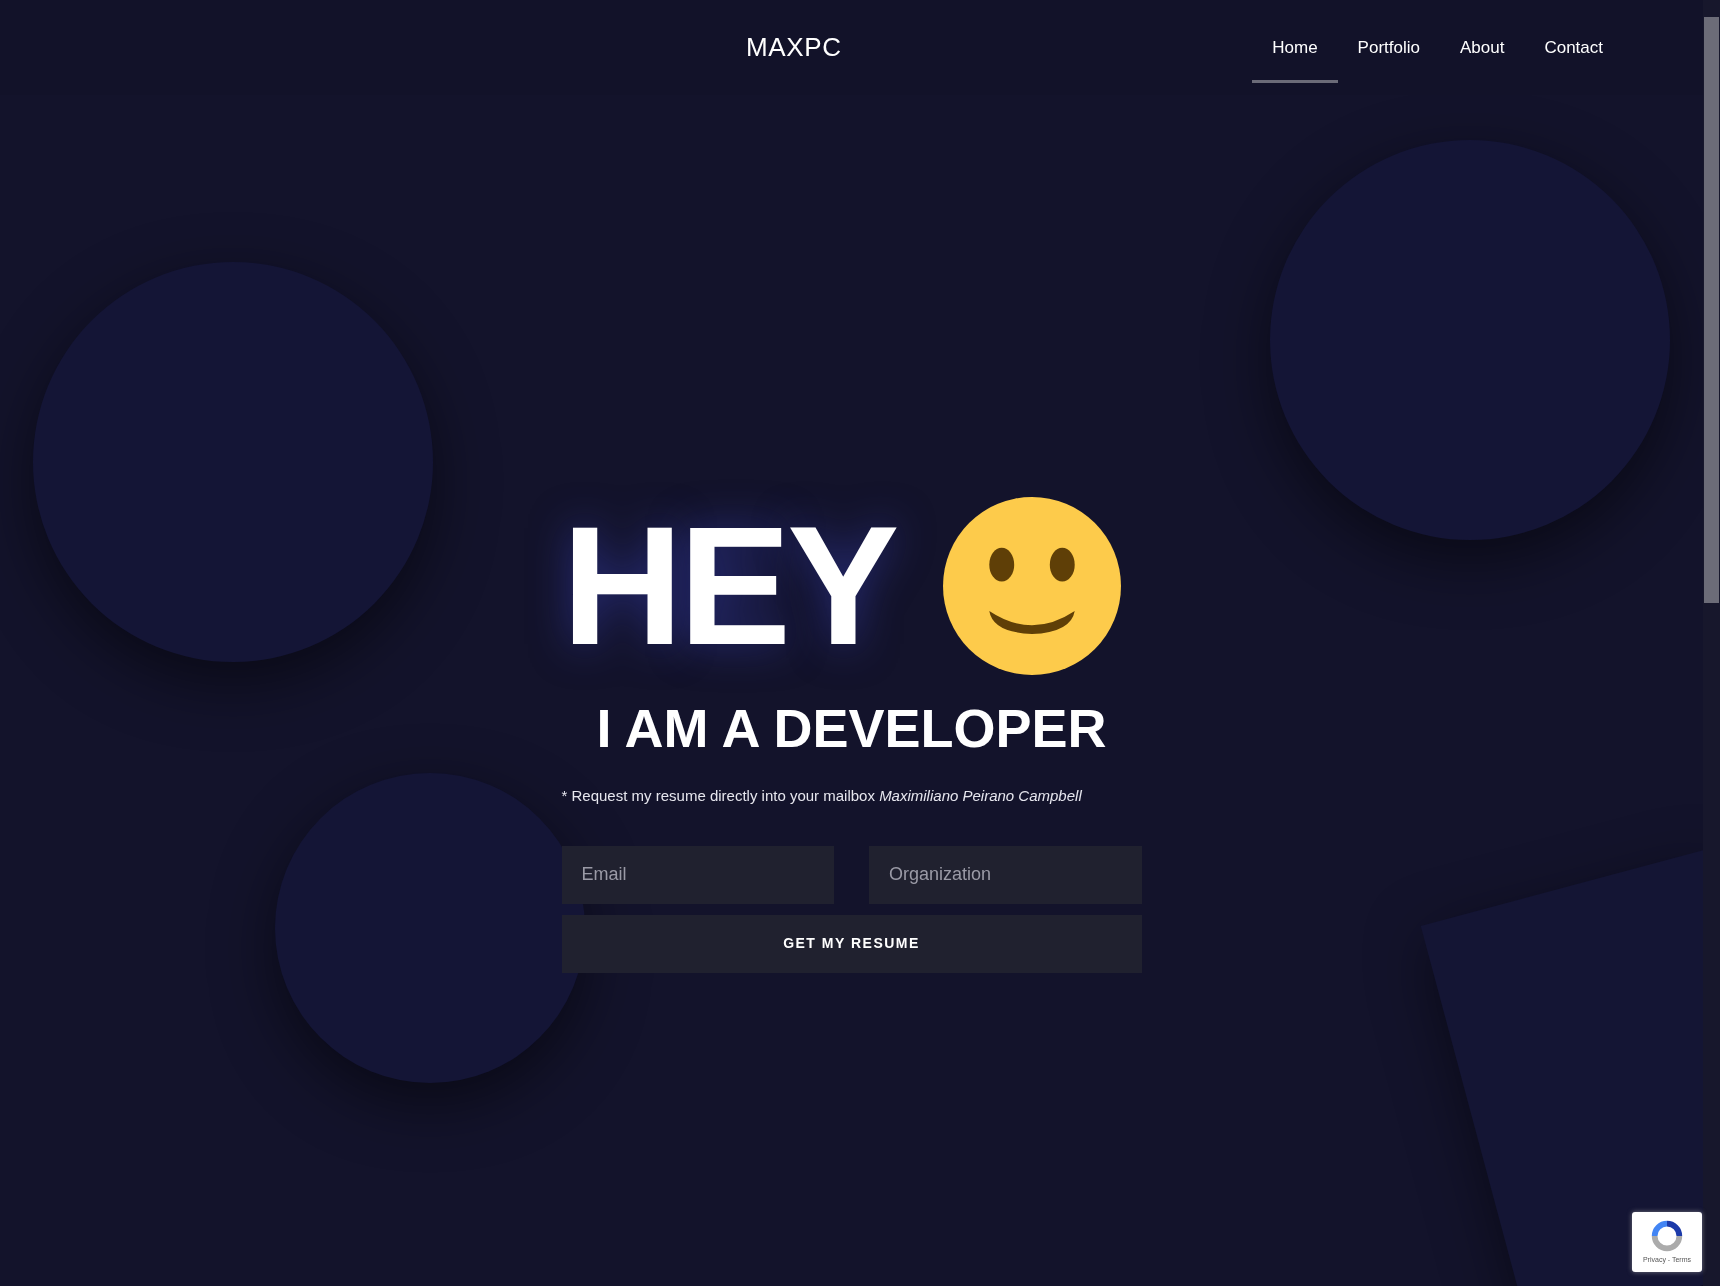 The height and width of the screenshot is (1286, 1720). I want to click on scrollbar-thumb, so click(1711, 310).